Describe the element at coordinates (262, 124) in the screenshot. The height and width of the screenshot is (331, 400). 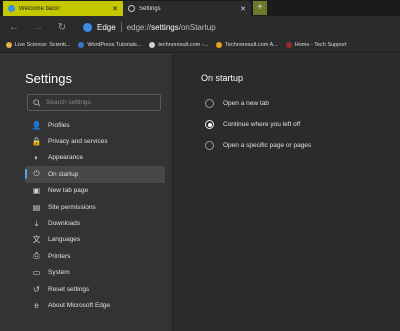
I see `option-label: Continue where you left off` at that location.